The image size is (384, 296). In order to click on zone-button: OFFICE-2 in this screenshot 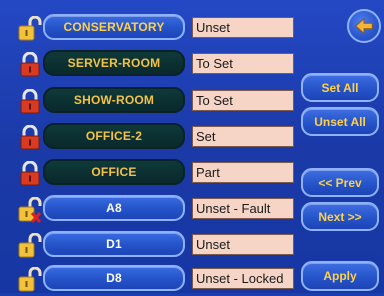, I will do `click(114, 136)`.